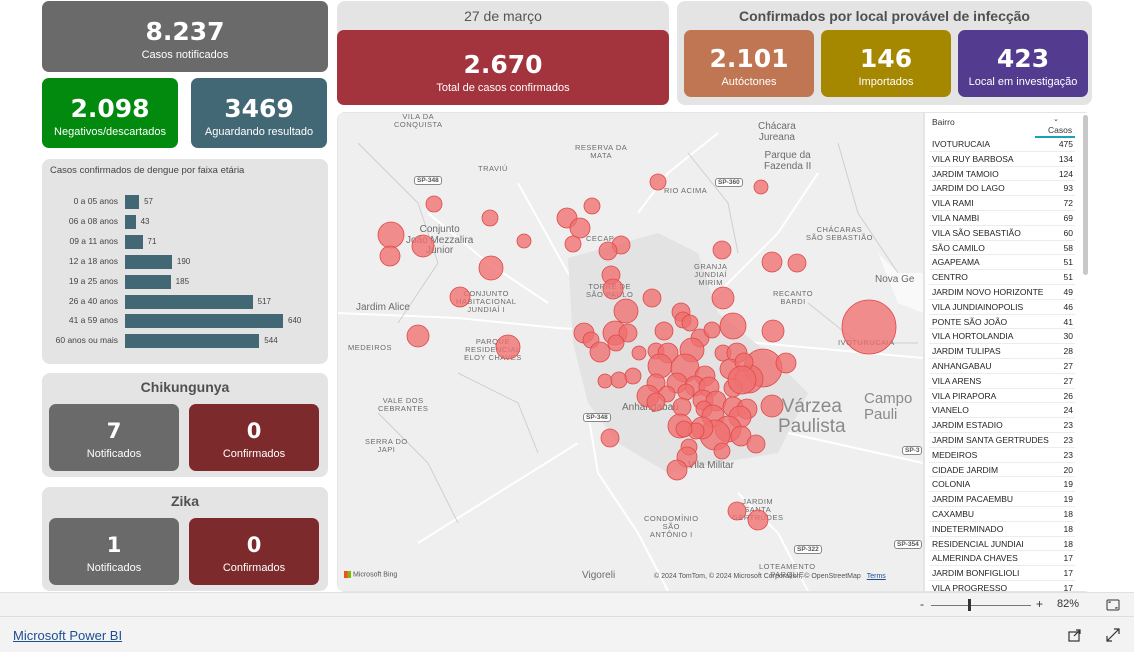 The height and width of the screenshot is (652, 1134). I want to click on table-row: VILA HORTOLANDIA 30, so click(1002, 337).